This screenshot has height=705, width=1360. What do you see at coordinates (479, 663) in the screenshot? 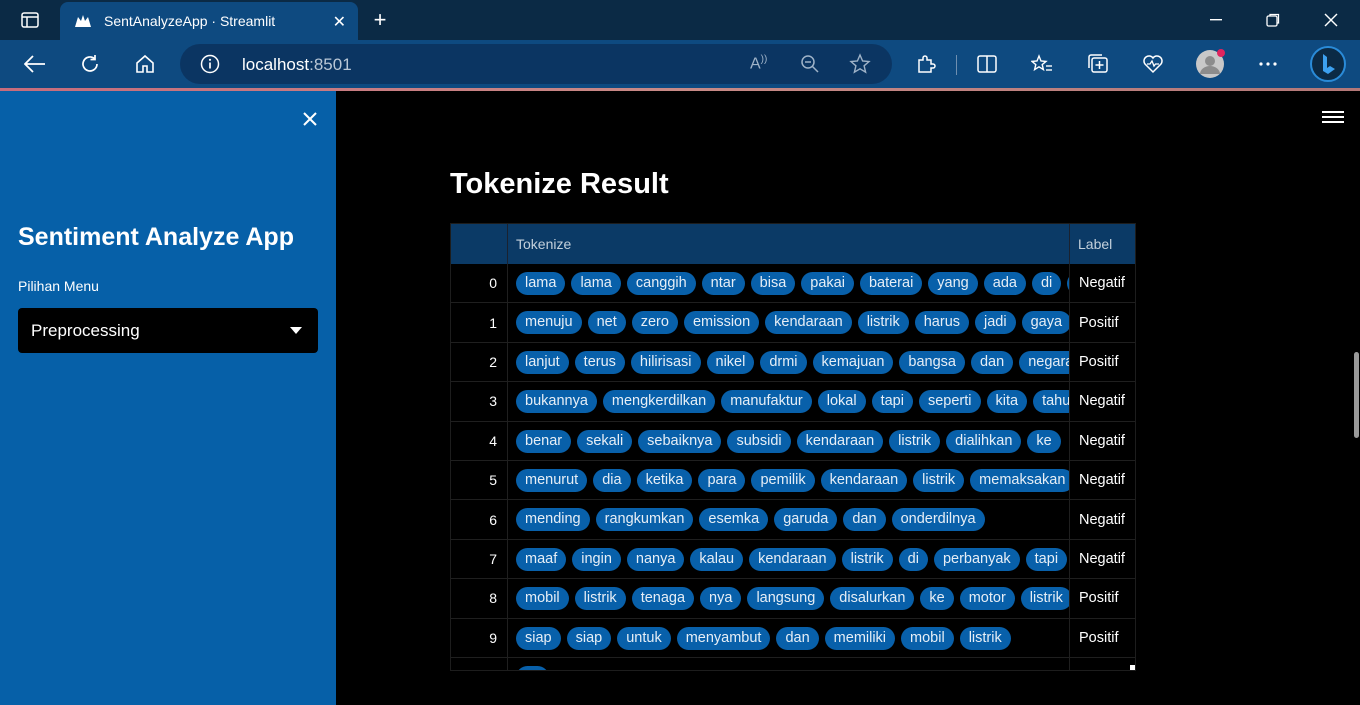
I see `row-index: 10` at bounding box center [479, 663].